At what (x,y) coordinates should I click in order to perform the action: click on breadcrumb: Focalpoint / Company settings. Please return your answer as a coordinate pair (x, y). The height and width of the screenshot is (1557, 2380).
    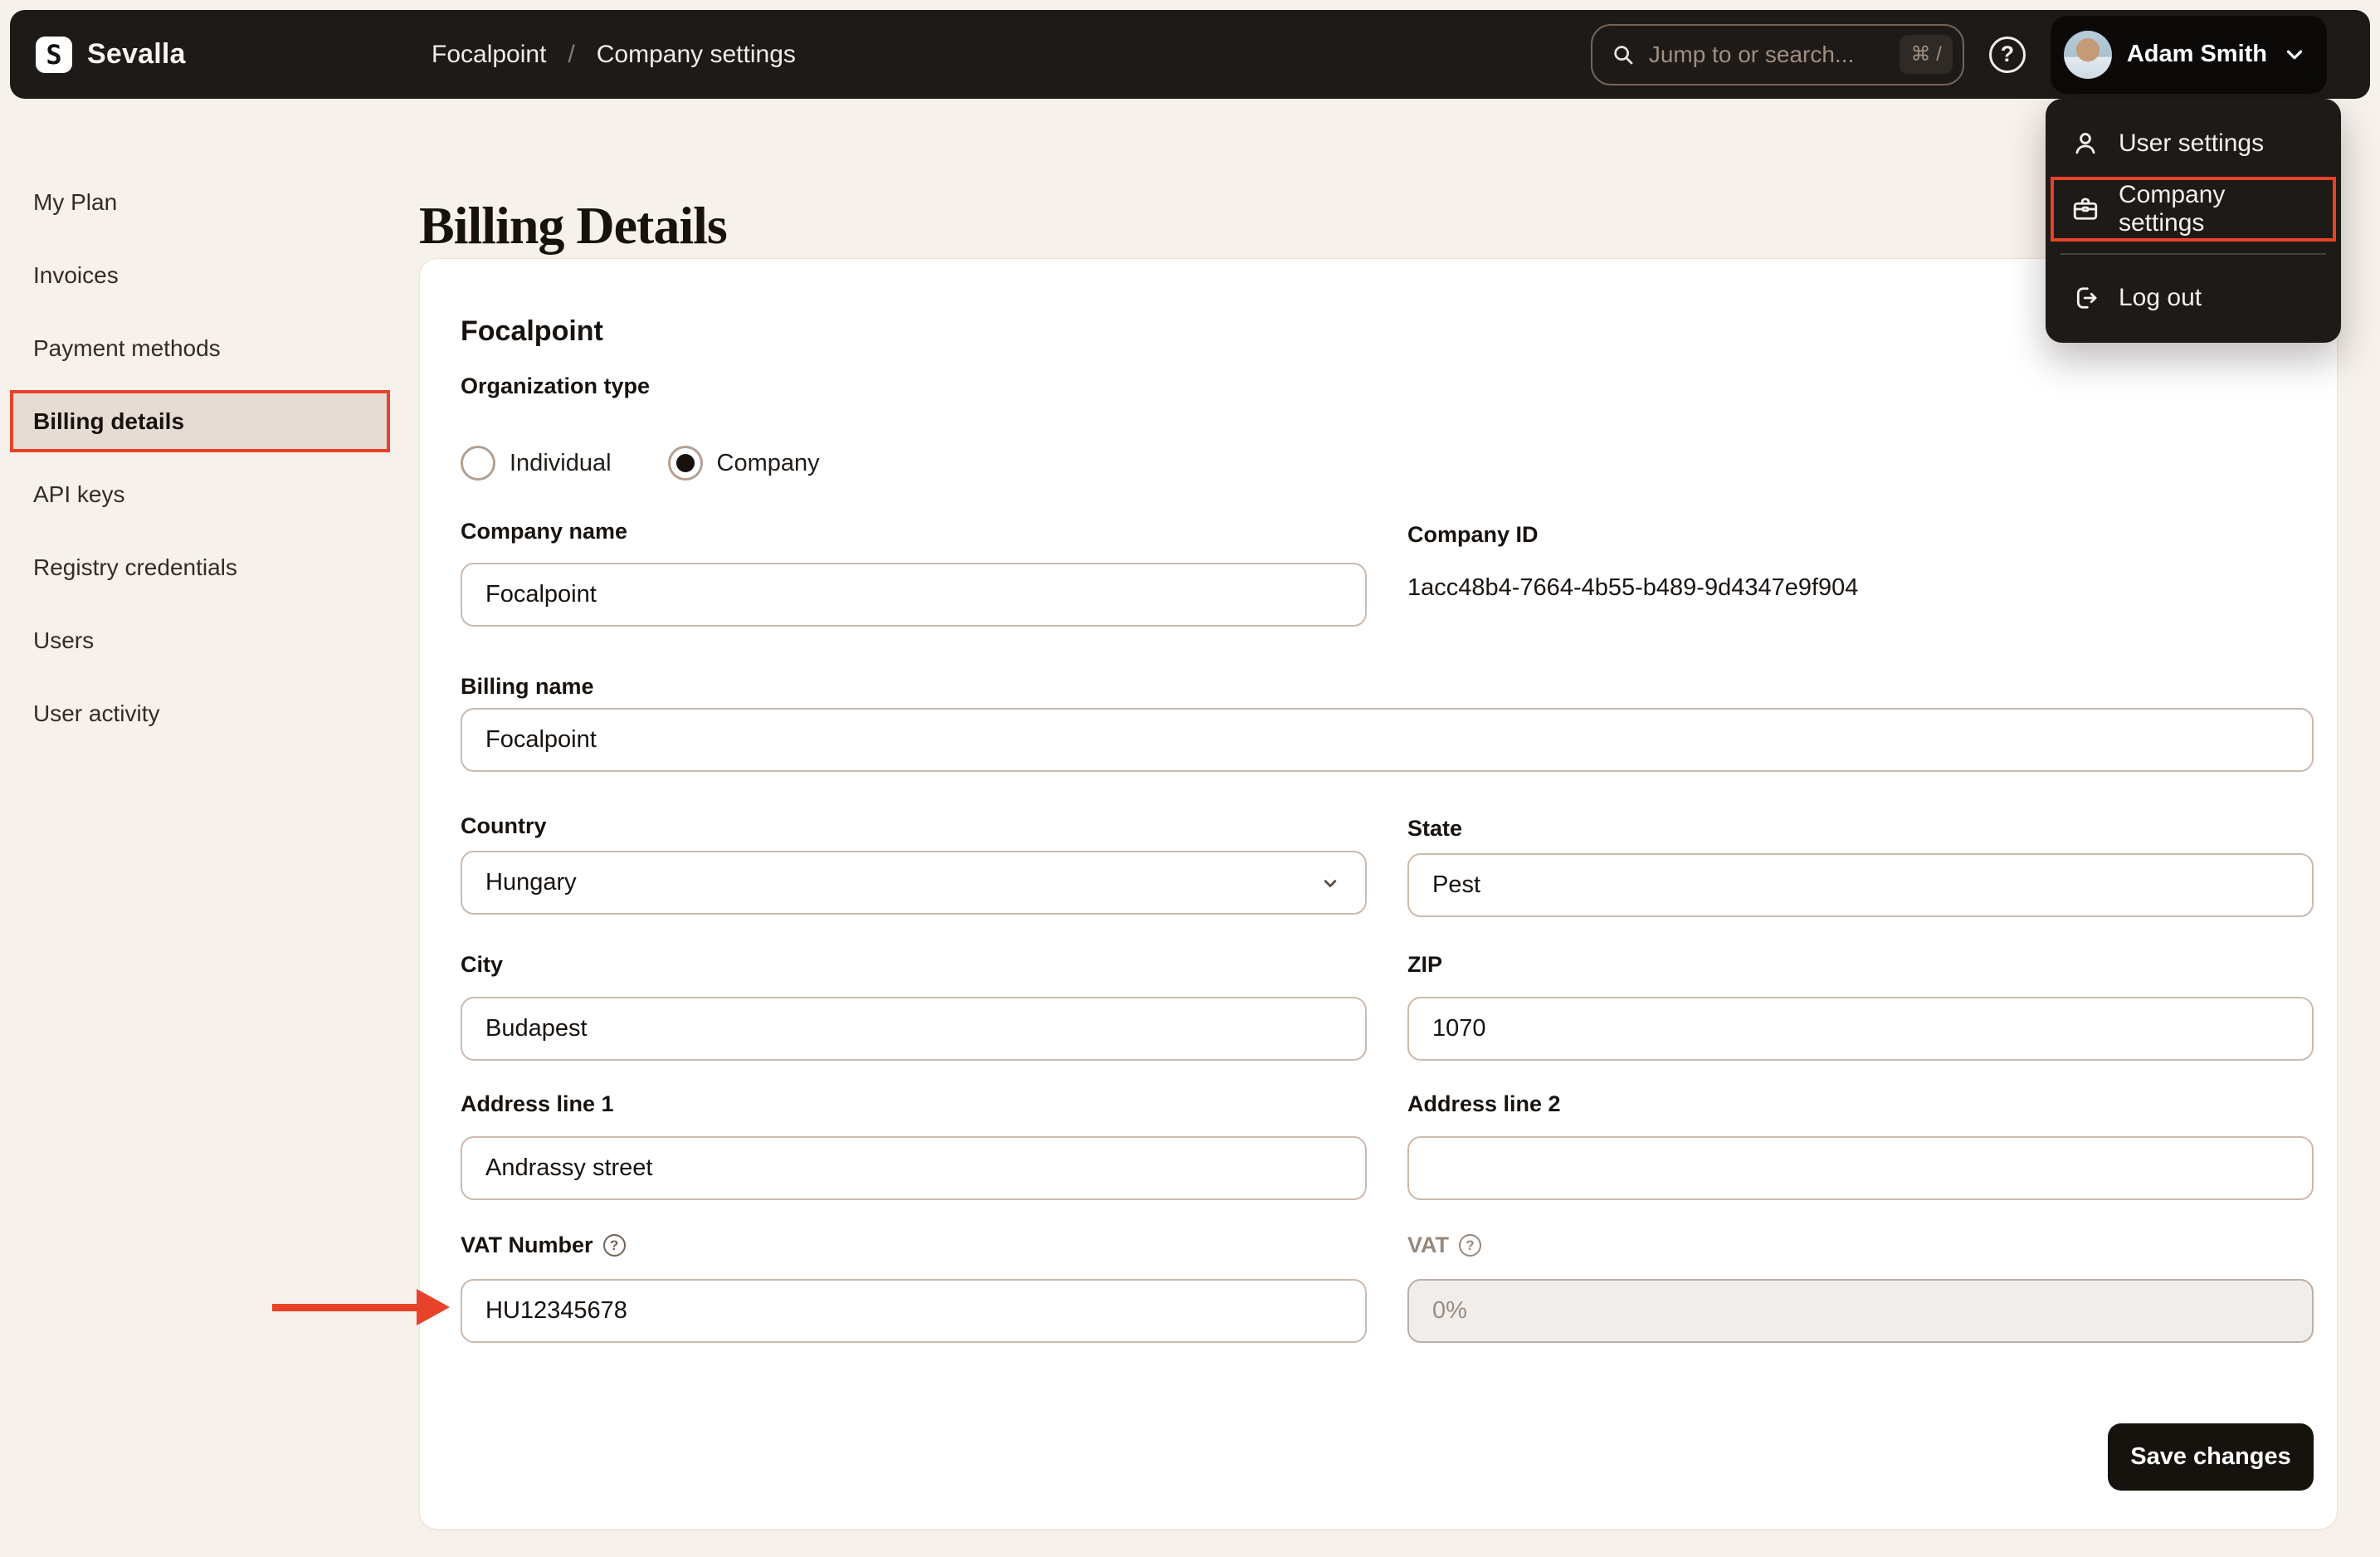
    Looking at the image, I should click on (614, 54).